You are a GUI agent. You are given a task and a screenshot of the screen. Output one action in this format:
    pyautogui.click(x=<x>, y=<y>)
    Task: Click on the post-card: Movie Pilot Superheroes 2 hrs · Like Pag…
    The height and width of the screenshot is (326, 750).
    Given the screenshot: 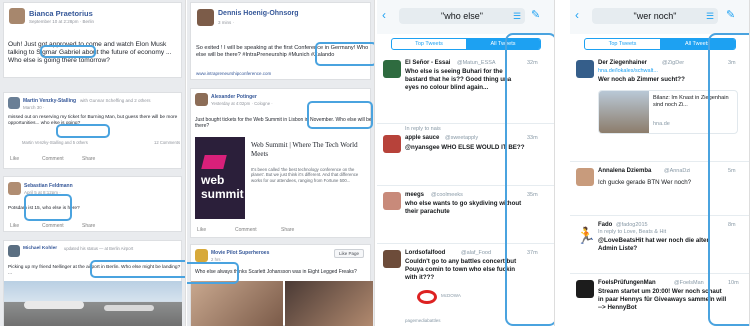 What is the action you would take?
    pyautogui.click(x=281, y=285)
    